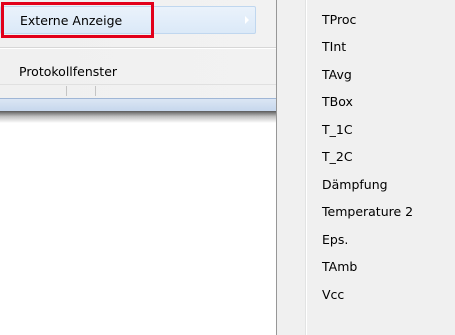  I want to click on submenu-item-tavg: TAvg, so click(337, 75).